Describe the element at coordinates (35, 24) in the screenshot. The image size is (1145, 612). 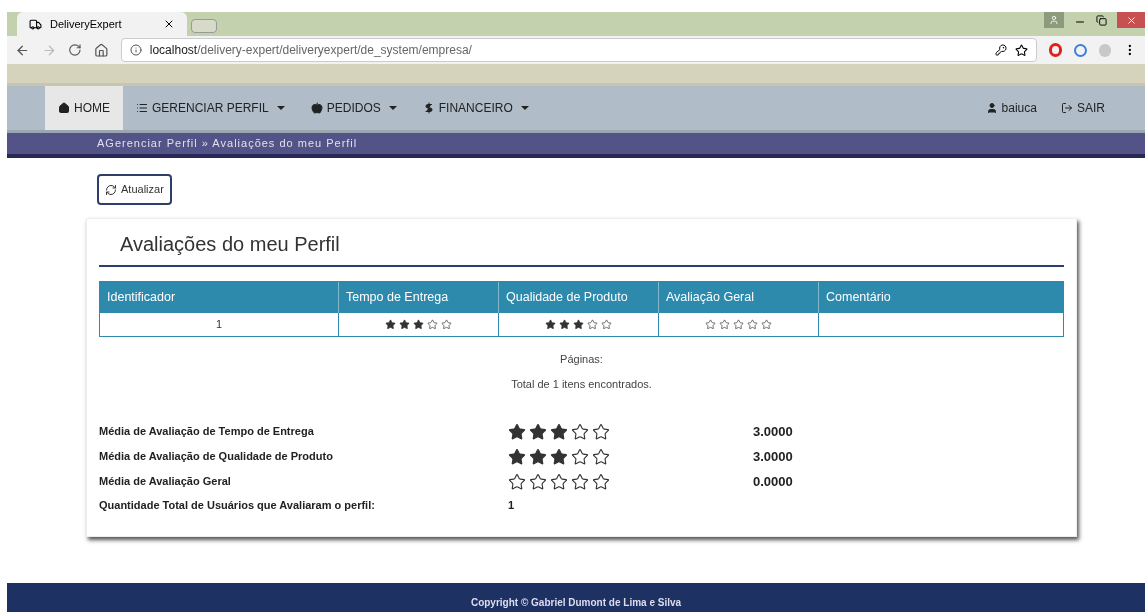
I see `truck-icon` at that location.